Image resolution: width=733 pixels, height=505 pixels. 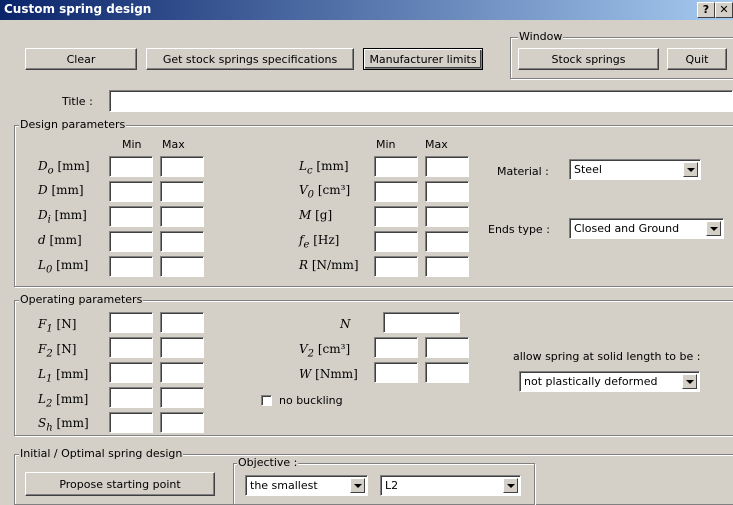 What do you see at coordinates (182, 347) in the screenshot?
I see `F2-max-input` at bounding box center [182, 347].